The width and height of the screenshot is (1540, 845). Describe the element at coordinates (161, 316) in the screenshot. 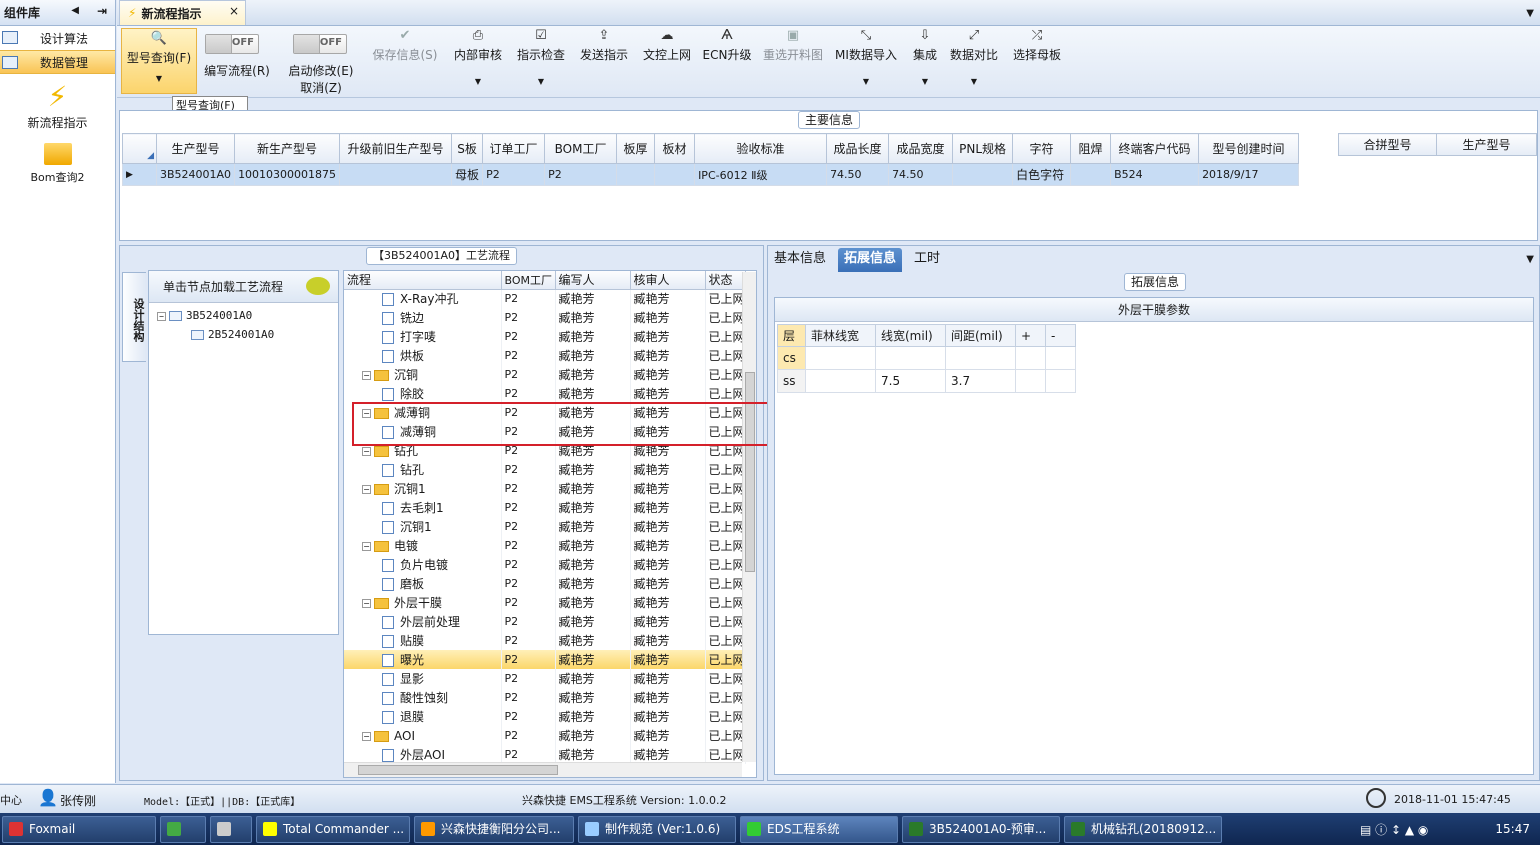

I see `collapse-icon: −` at that location.